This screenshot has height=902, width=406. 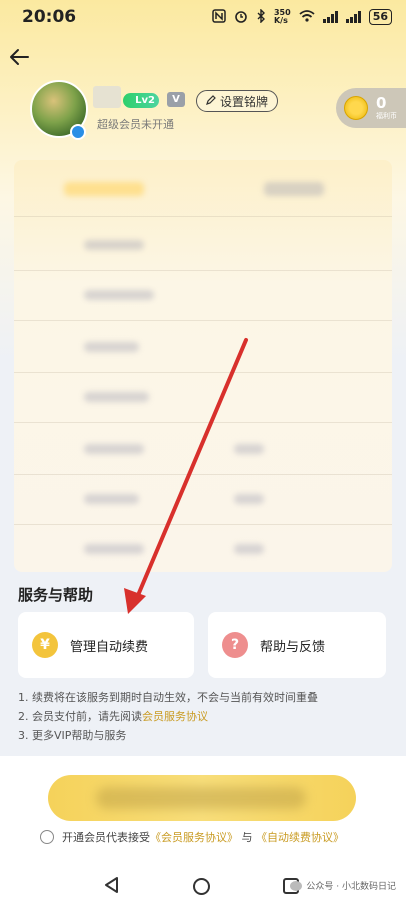 What do you see at coordinates (107, 97) in the screenshot?
I see `username-redacted` at bounding box center [107, 97].